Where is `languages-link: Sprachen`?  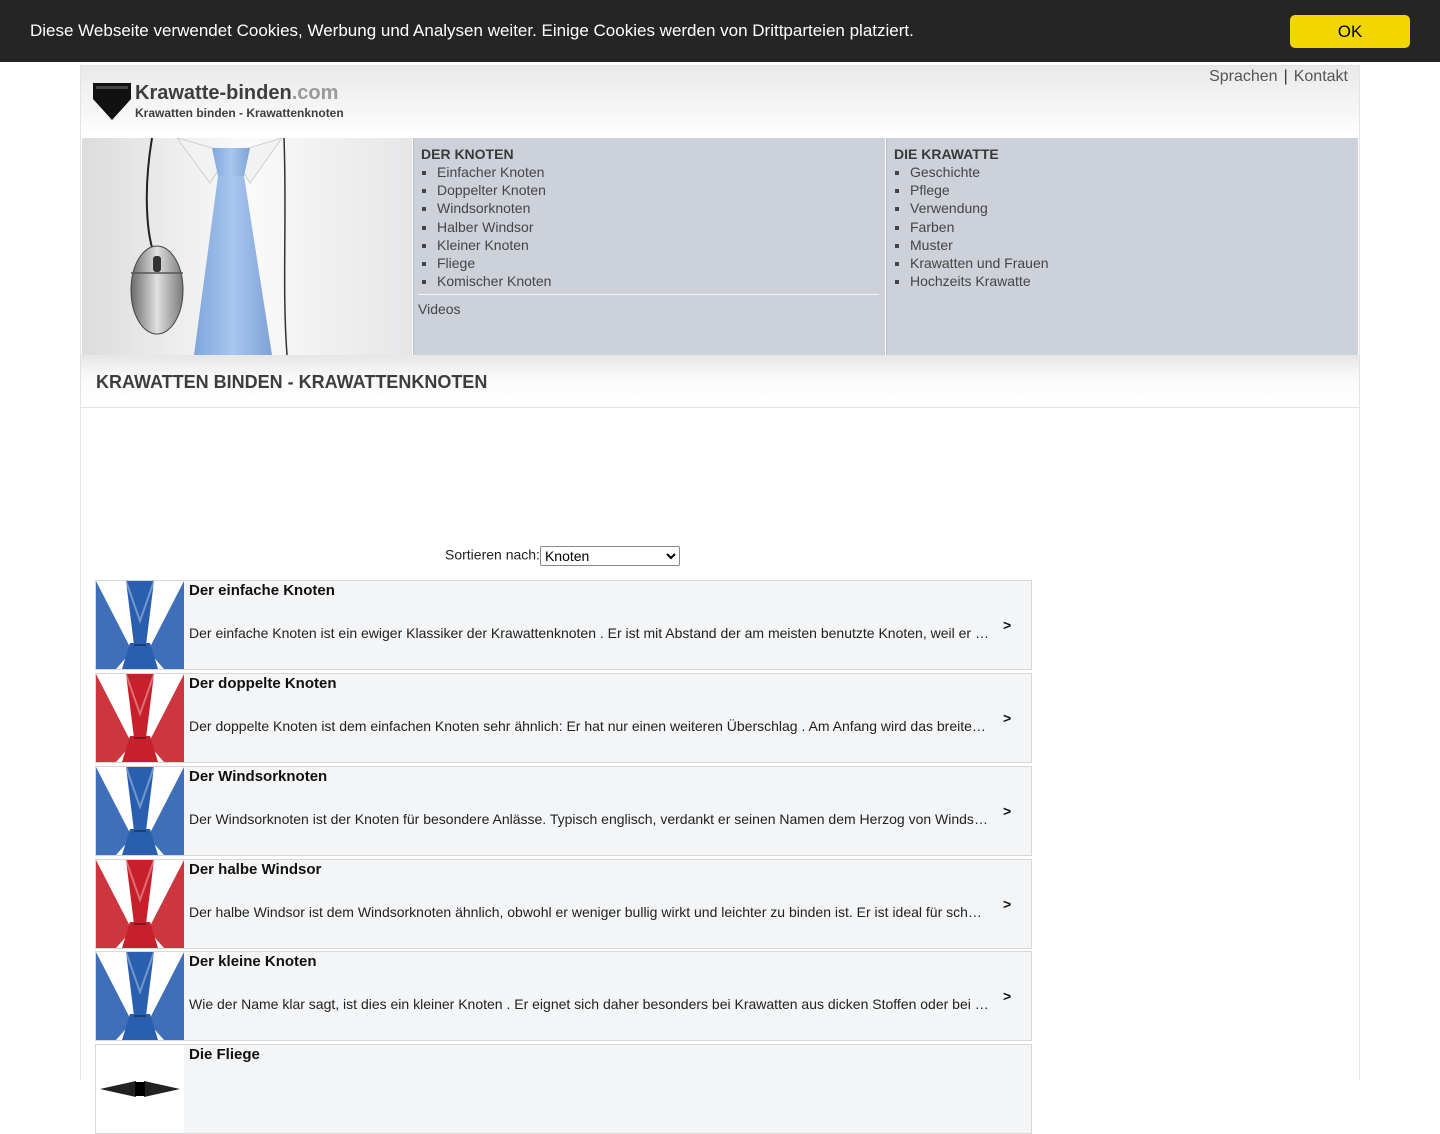 languages-link: Sprachen is located at coordinates (1243, 76).